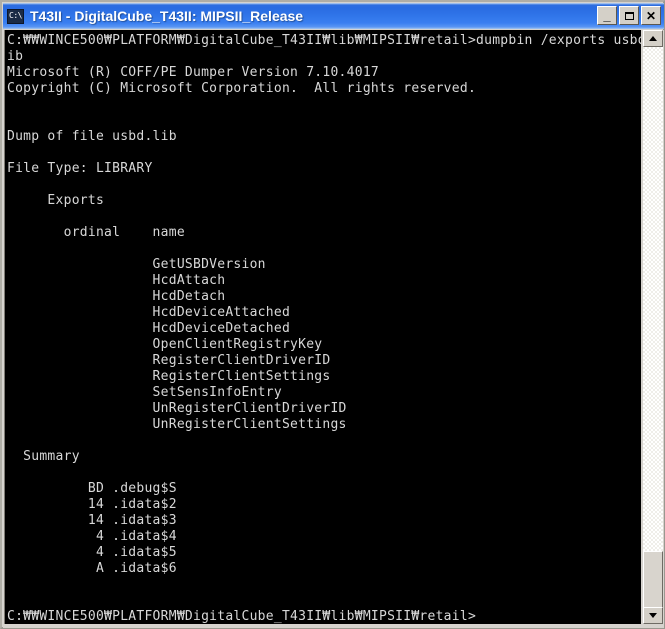 This screenshot has width=665, height=629. Describe the element at coordinates (149, 328) in the screenshot. I see `console-line: HcdDeviceDetached` at that location.